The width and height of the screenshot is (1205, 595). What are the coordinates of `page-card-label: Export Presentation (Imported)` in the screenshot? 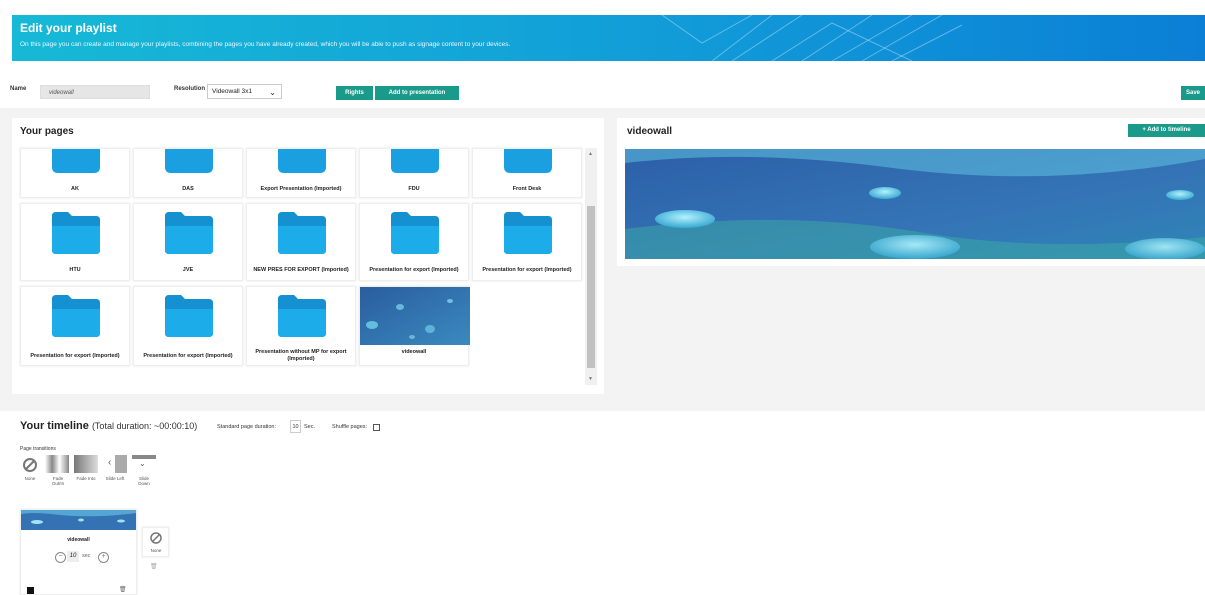 It's located at (301, 189).